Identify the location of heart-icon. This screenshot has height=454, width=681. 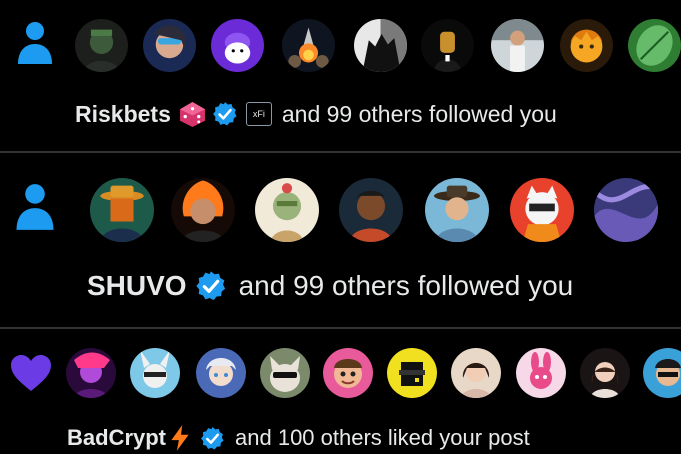
(31, 373).